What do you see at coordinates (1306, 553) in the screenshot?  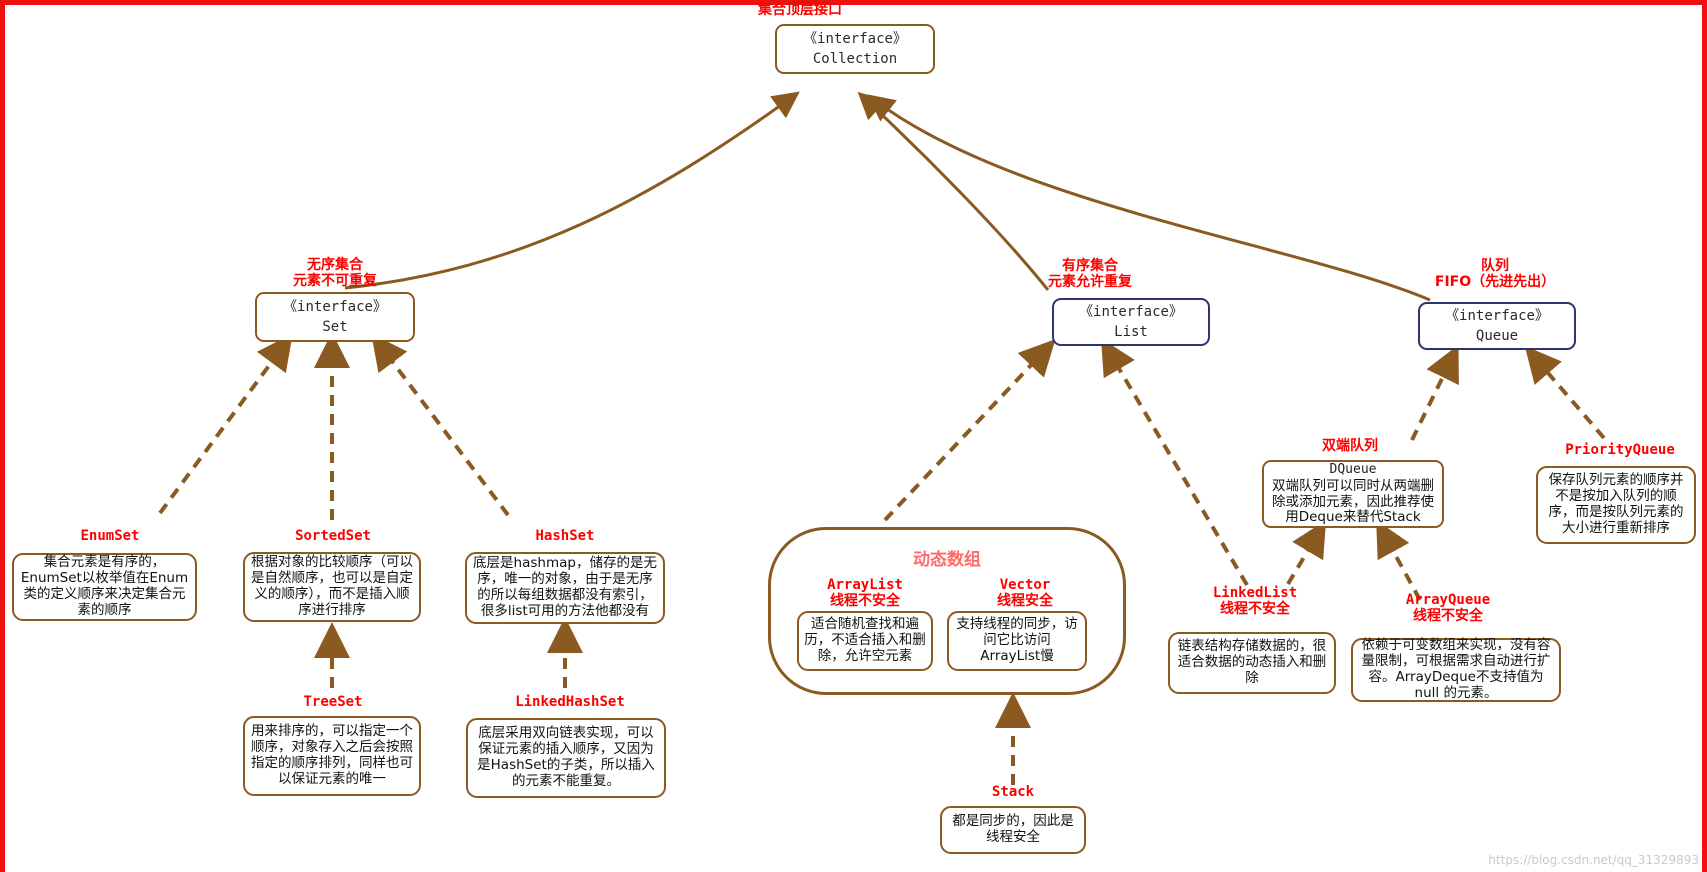 I see `edge-linkedlist-to-dqueue` at bounding box center [1306, 553].